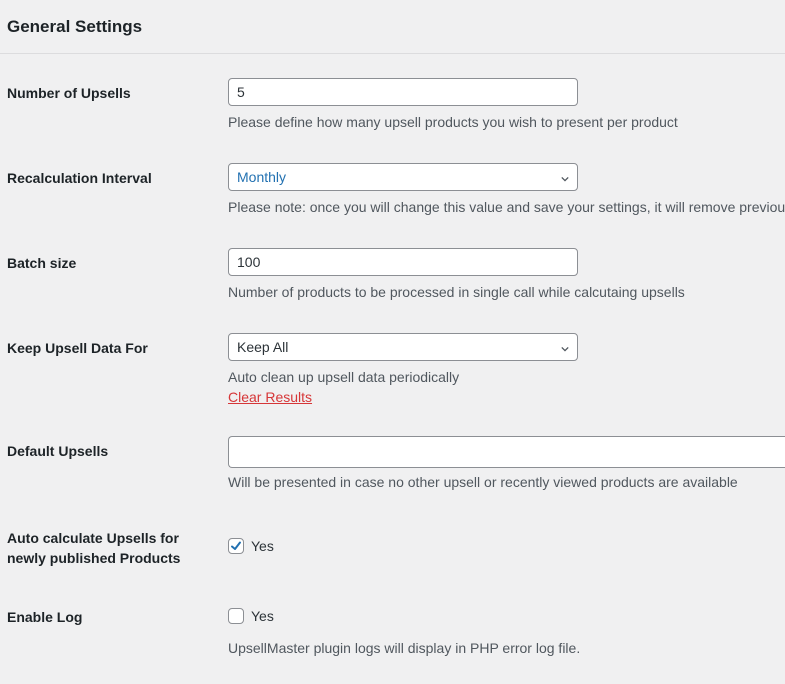 The width and height of the screenshot is (785, 684). I want to click on keep-upsell-data-select: Keep All, so click(403, 347).